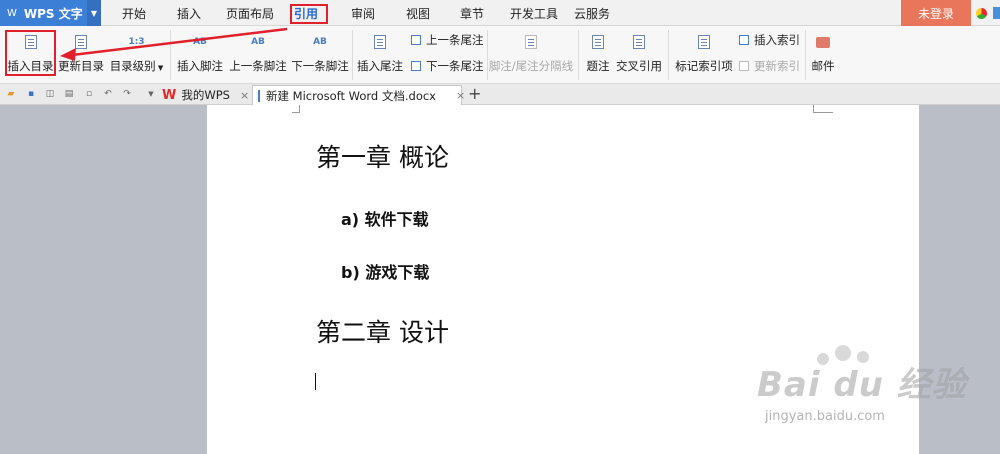 This screenshot has width=1000, height=454. Describe the element at coordinates (380, 55) in the screenshot. I see `insert-endnote-button: 插入尾注` at that location.